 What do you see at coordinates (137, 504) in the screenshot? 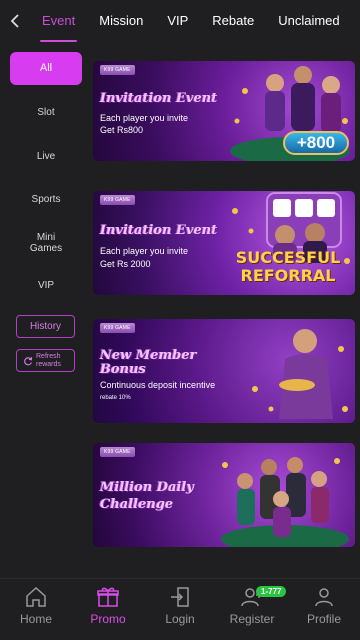
I see `banner-title-line-2: Challenge` at bounding box center [137, 504].